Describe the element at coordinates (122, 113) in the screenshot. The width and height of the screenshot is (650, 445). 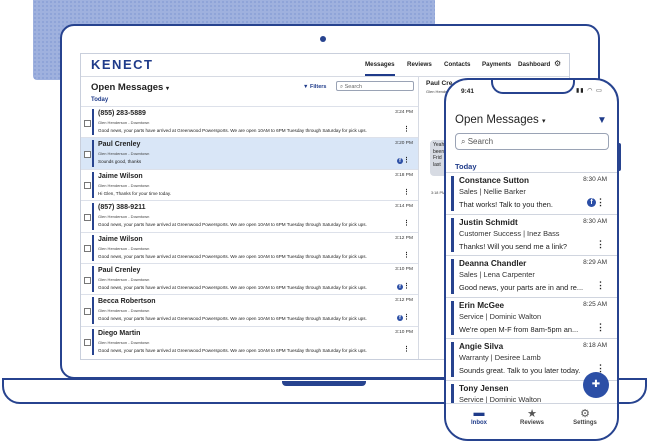
I see `contact-name: (855) 283-5889` at that location.